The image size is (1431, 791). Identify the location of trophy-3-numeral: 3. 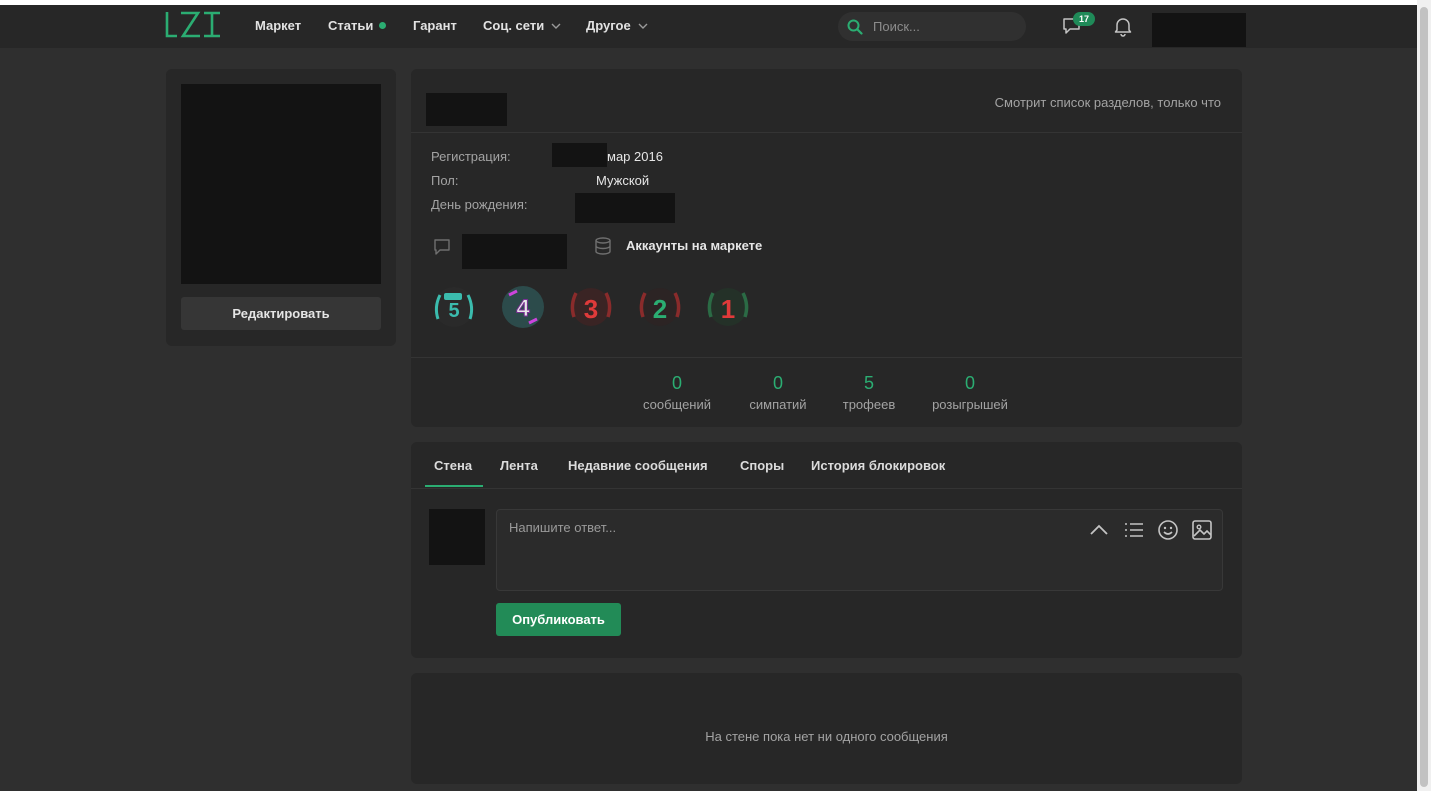
(591, 309).